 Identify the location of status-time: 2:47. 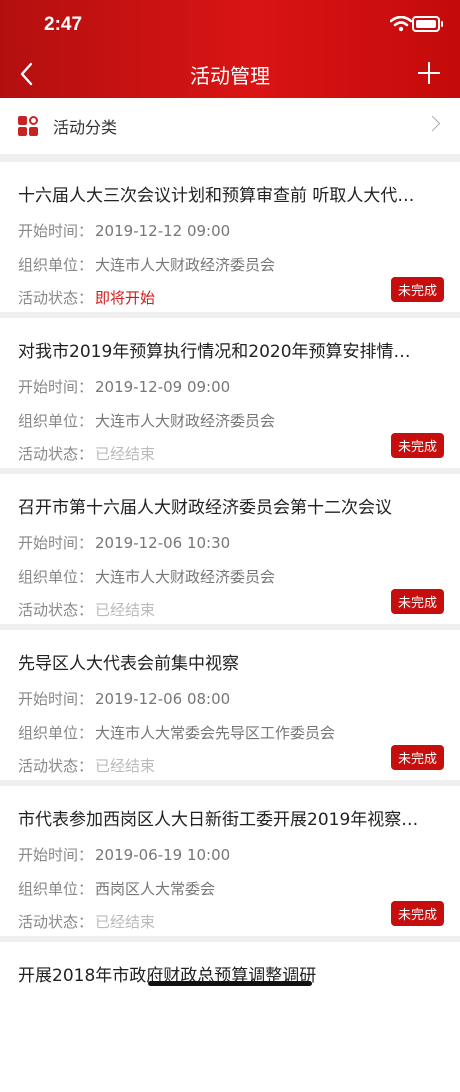
(63, 25).